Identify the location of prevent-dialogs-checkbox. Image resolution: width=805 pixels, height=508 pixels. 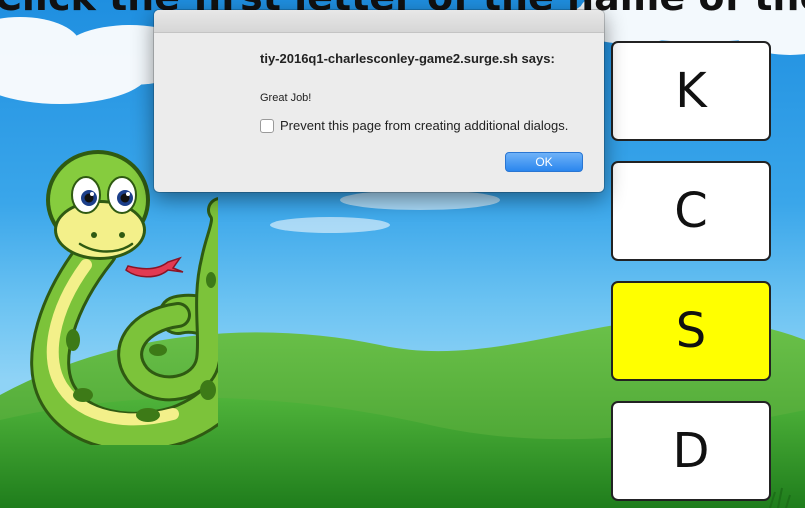
(267, 125).